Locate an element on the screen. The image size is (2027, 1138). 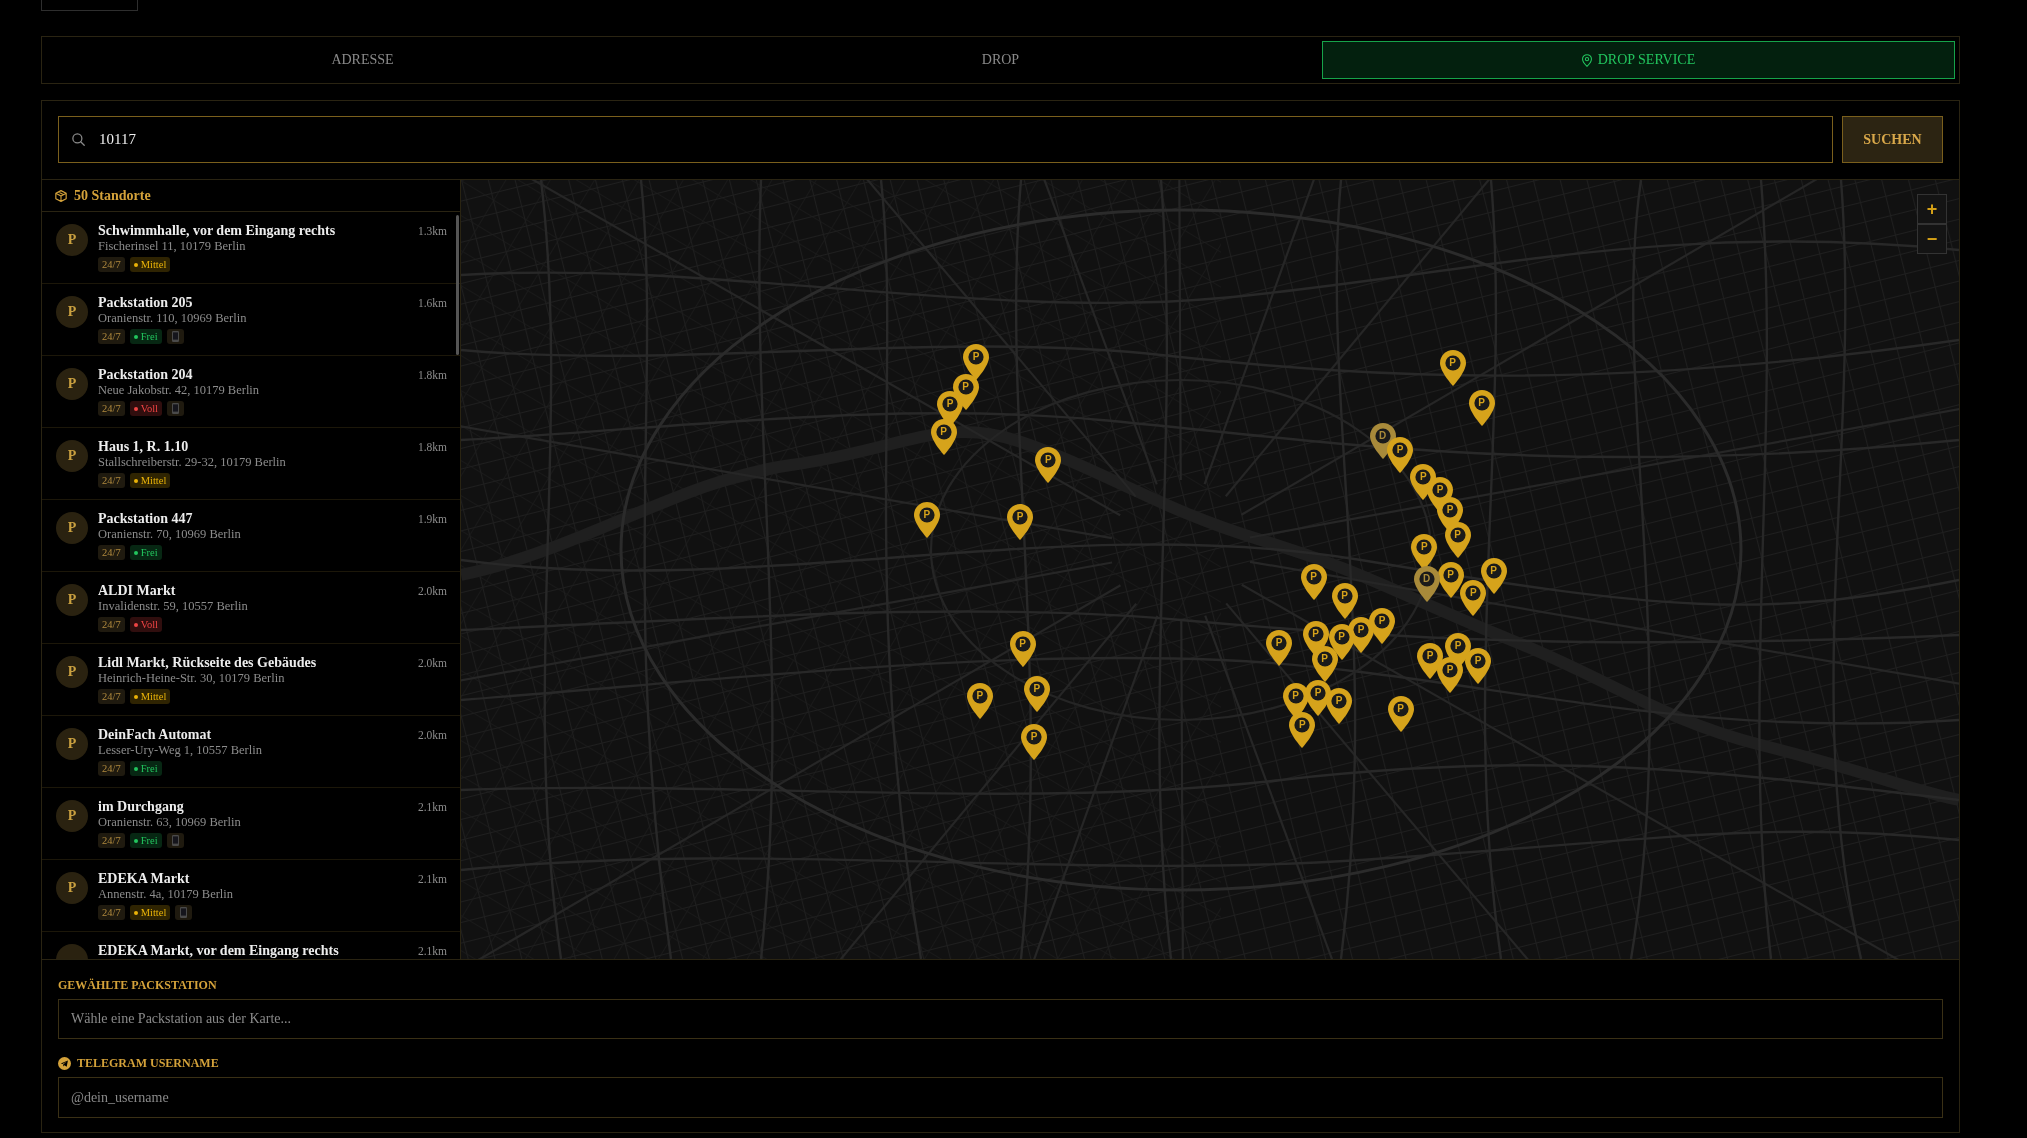
location-name: Packstation 204 is located at coordinates (253, 375).